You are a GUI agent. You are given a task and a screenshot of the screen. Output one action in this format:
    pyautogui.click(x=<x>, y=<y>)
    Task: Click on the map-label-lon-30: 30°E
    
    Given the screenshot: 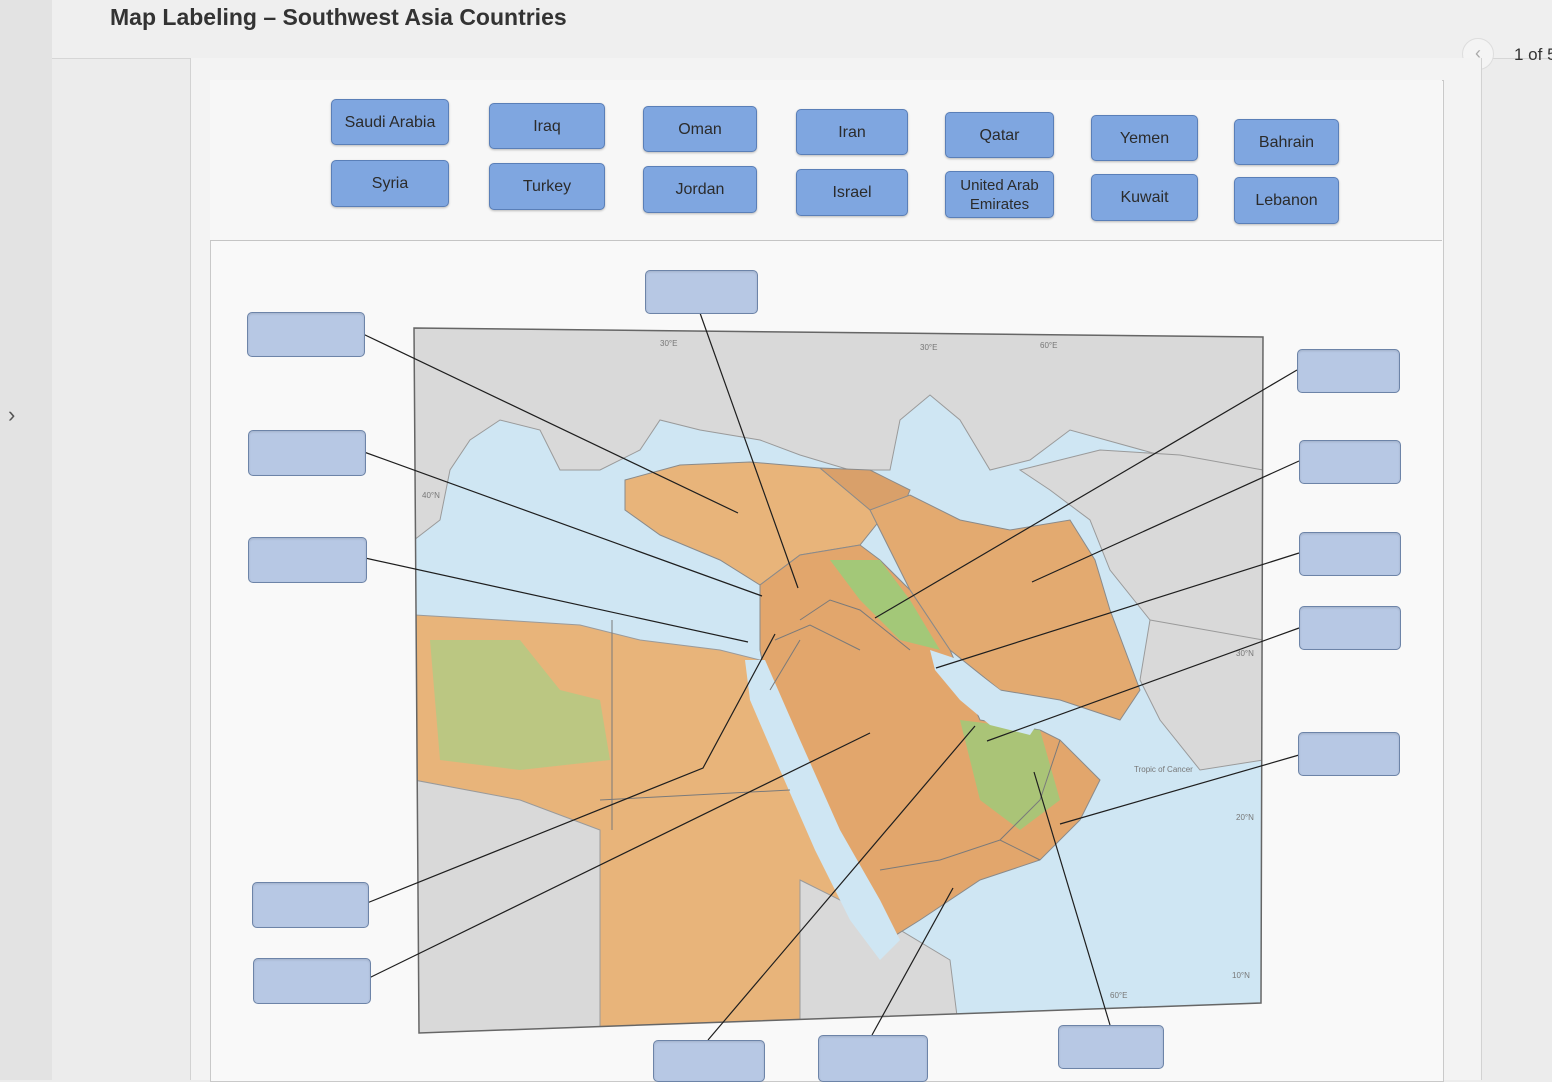 What is the action you would take?
    pyautogui.click(x=668, y=343)
    